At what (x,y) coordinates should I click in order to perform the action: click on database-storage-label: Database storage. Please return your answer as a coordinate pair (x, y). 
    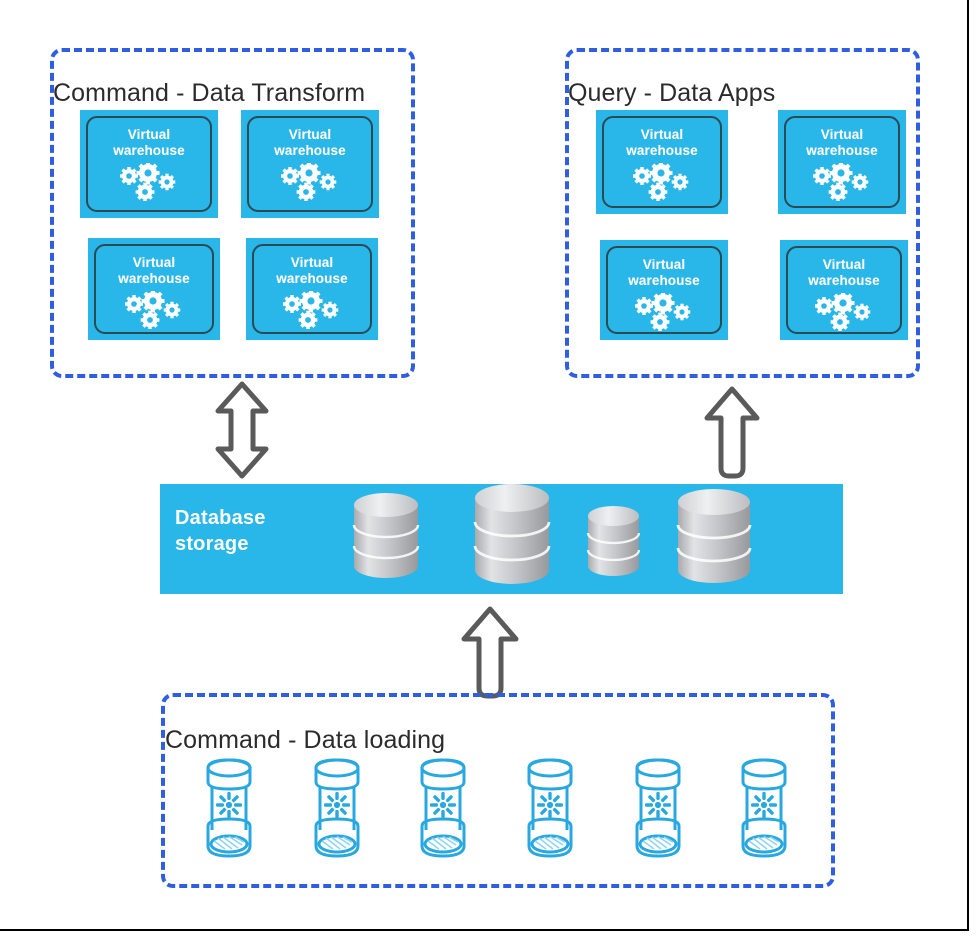
    Looking at the image, I should click on (220, 531).